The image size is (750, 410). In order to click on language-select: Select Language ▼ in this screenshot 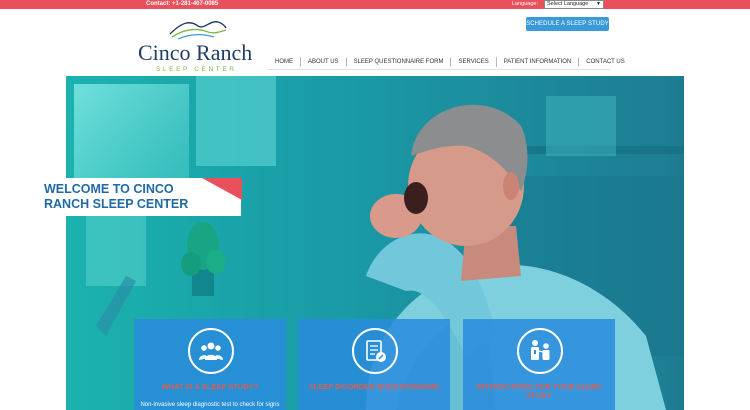, I will do `click(574, 4)`.